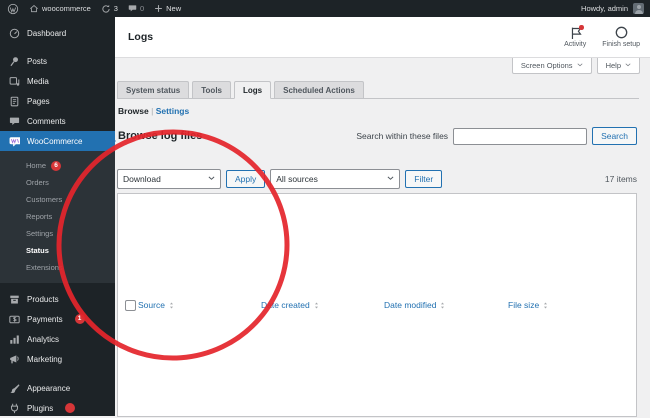 The image size is (650, 418). What do you see at coordinates (575, 44) in the screenshot?
I see `action-label: Activity` at bounding box center [575, 44].